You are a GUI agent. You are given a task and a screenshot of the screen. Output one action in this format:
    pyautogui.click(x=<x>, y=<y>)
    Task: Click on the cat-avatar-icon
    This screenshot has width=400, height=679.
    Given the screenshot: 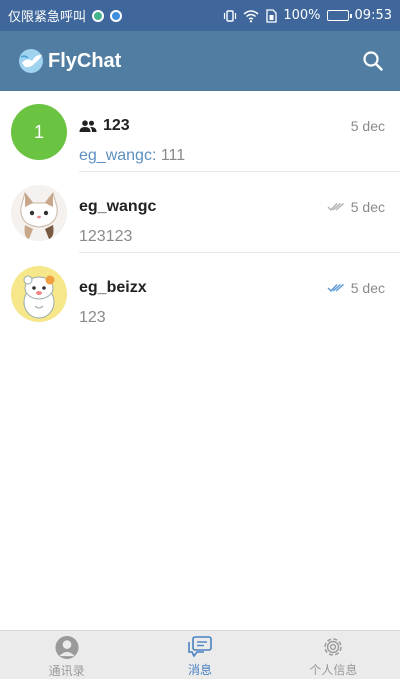 What is the action you would take?
    pyautogui.click(x=39, y=213)
    